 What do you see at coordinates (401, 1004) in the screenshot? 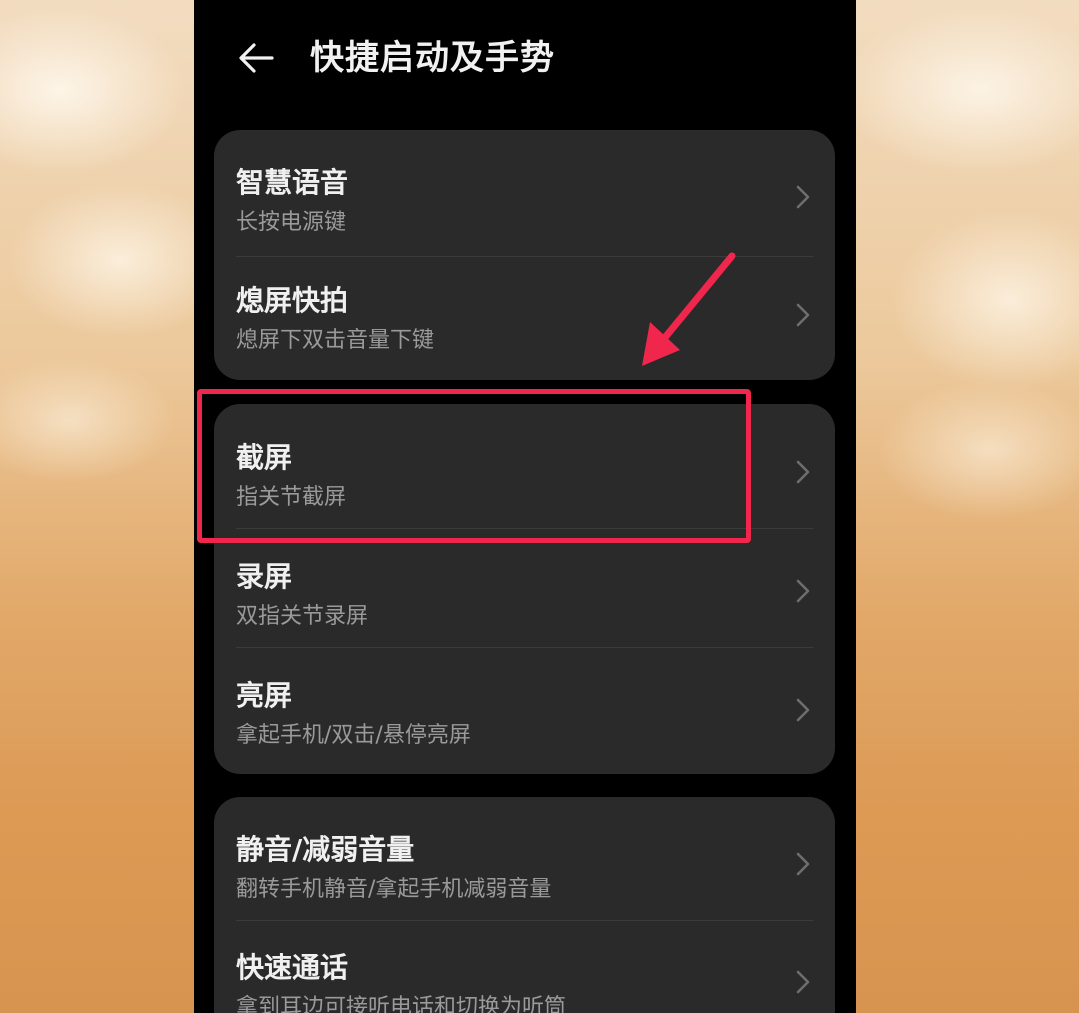
I see `settings-item-subtitle: 拿到耳边可接听电话和切换为听筒` at bounding box center [401, 1004].